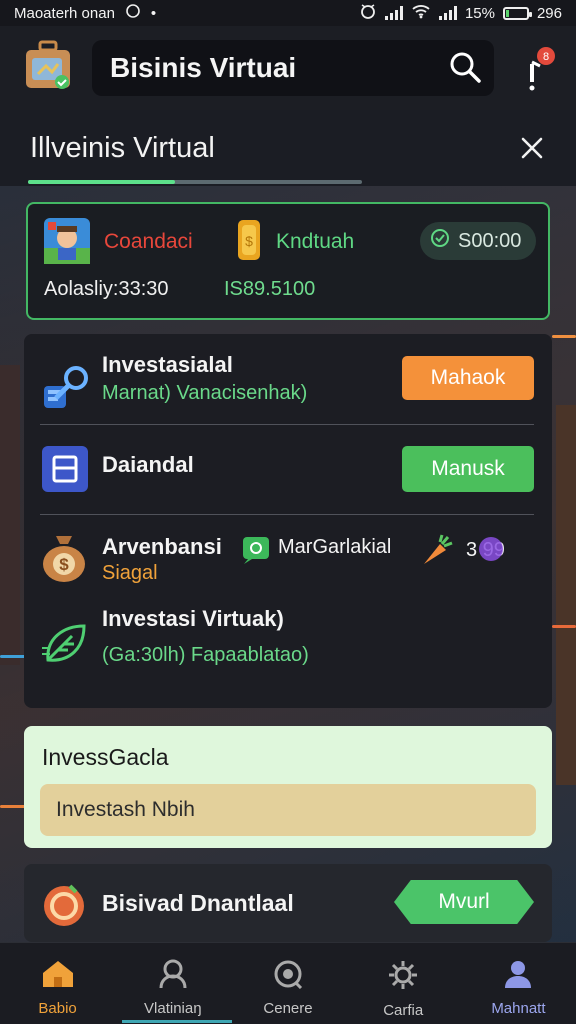 The width and height of the screenshot is (576, 1024). Describe the element at coordinates (270, 289) in the screenshot. I see `summary-info-value: IS89.5100` at that location.